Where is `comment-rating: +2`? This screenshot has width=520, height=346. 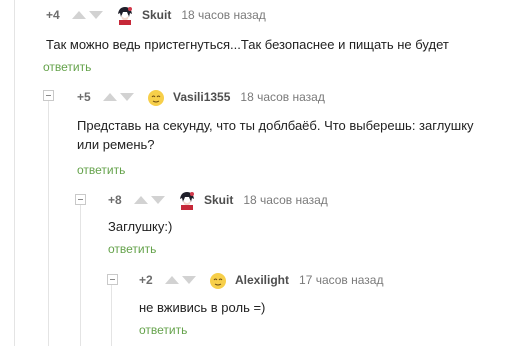
comment-rating: +2 is located at coordinates (146, 280).